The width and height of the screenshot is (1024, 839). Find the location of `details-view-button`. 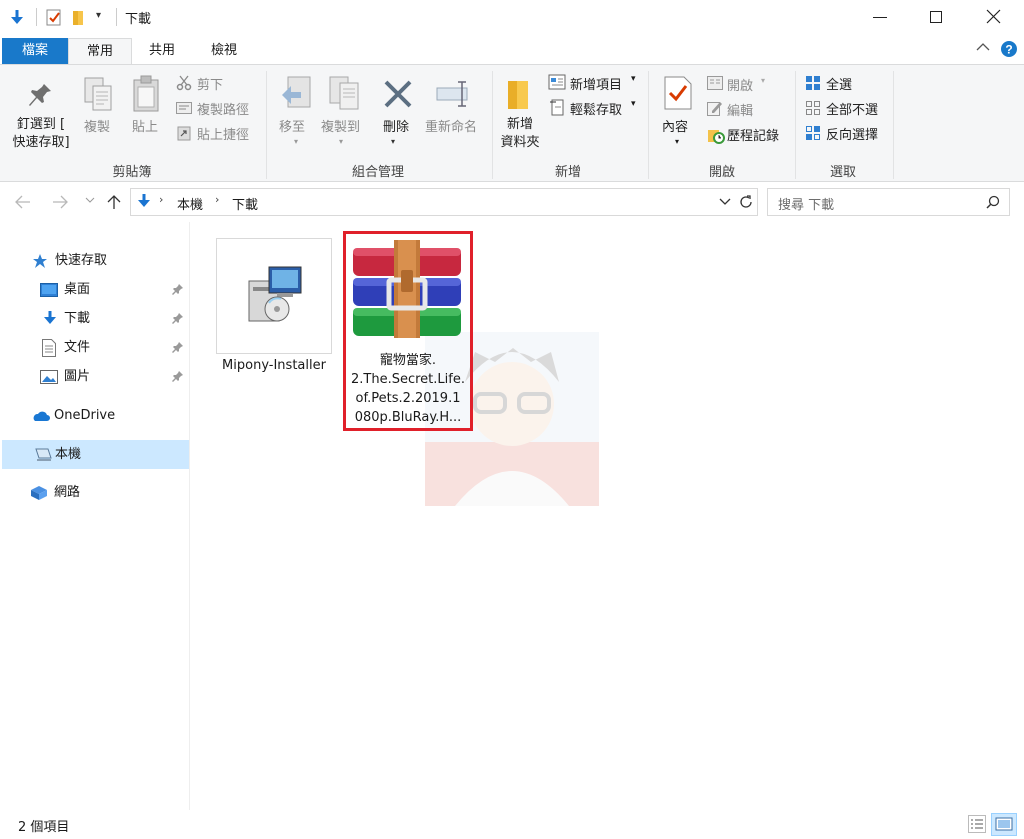

details-view-button is located at coordinates (977, 824).